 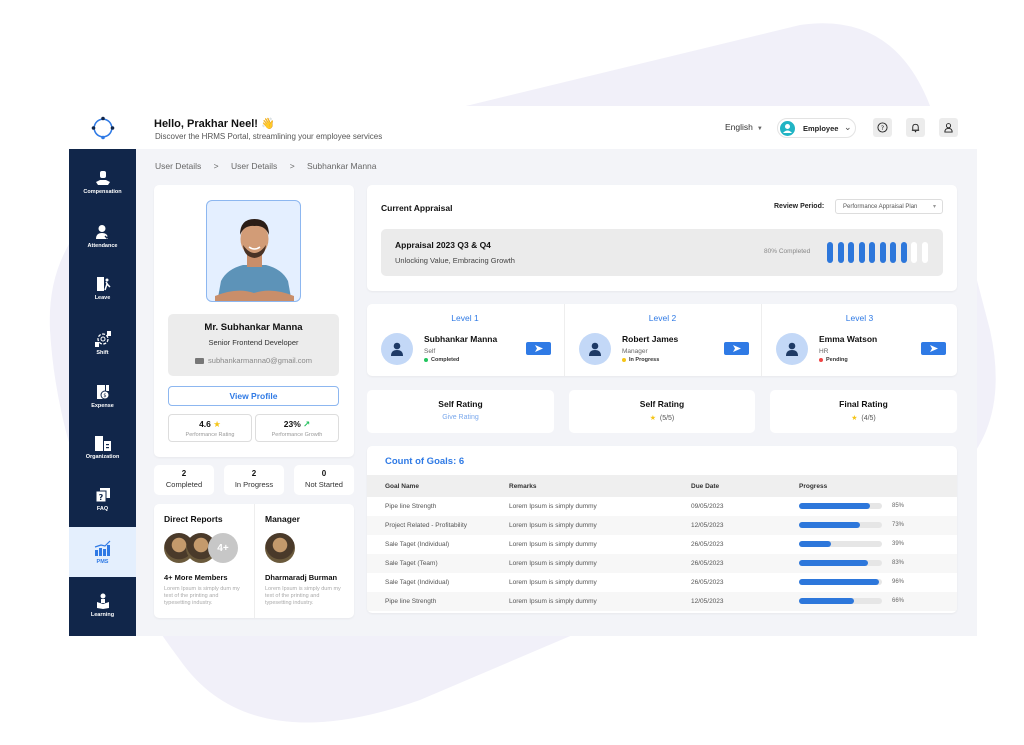 What do you see at coordinates (301, 577) in the screenshot?
I see `manager-name: Dharmaradj Burman` at bounding box center [301, 577].